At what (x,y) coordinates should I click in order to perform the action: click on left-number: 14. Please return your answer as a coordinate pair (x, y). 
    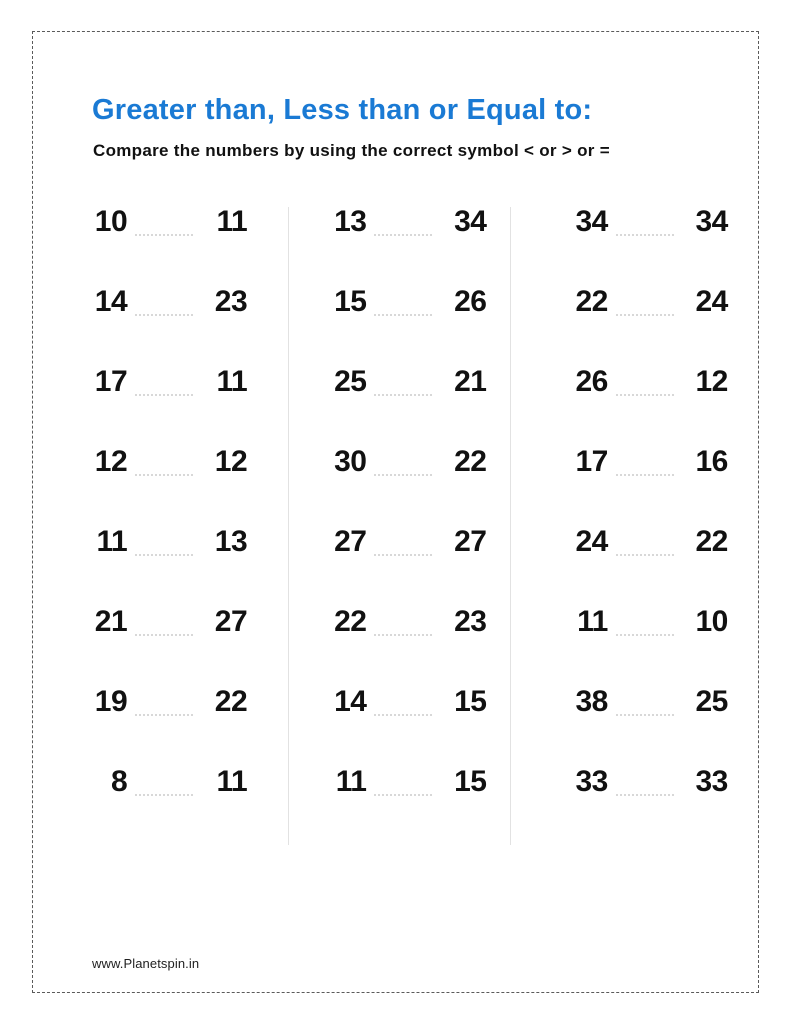
    Looking at the image, I should click on (350, 701).